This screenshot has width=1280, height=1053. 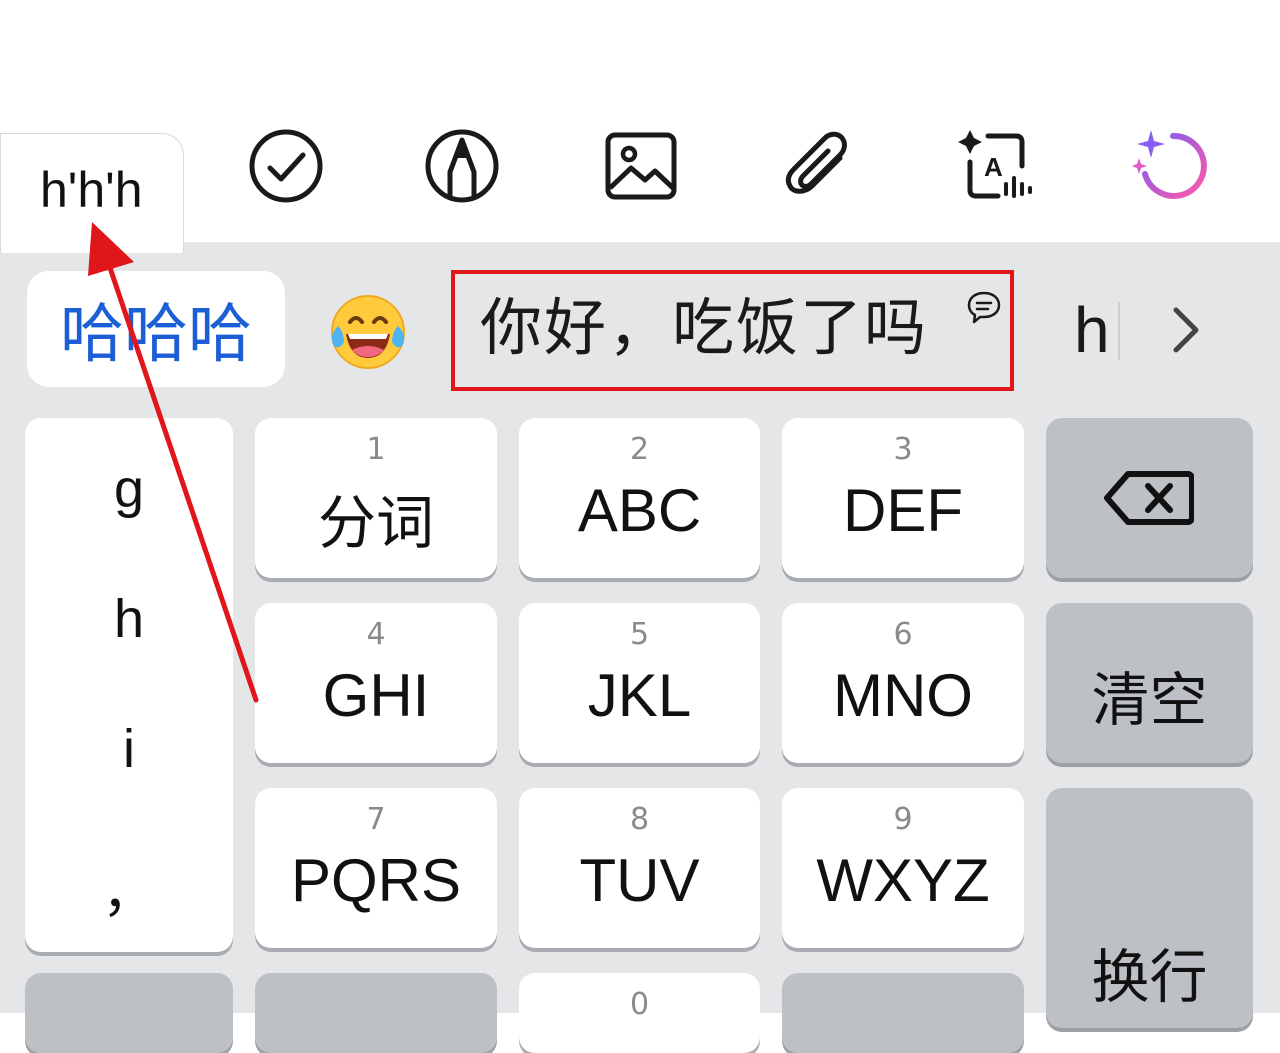 I want to click on symbol-column: g h i ，, so click(x=129, y=685).